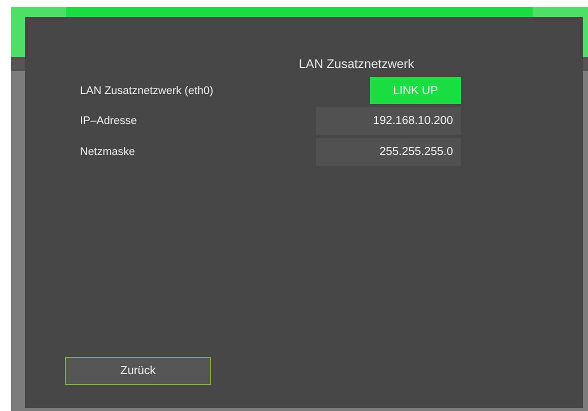 This screenshot has width=588, height=411. I want to click on field-label: IP–Adresse, so click(108, 121).